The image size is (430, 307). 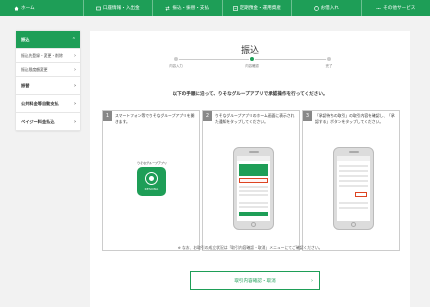 I want to click on sidebar-item-utility: 公共料金等自動支払 ›, so click(x=48, y=104).